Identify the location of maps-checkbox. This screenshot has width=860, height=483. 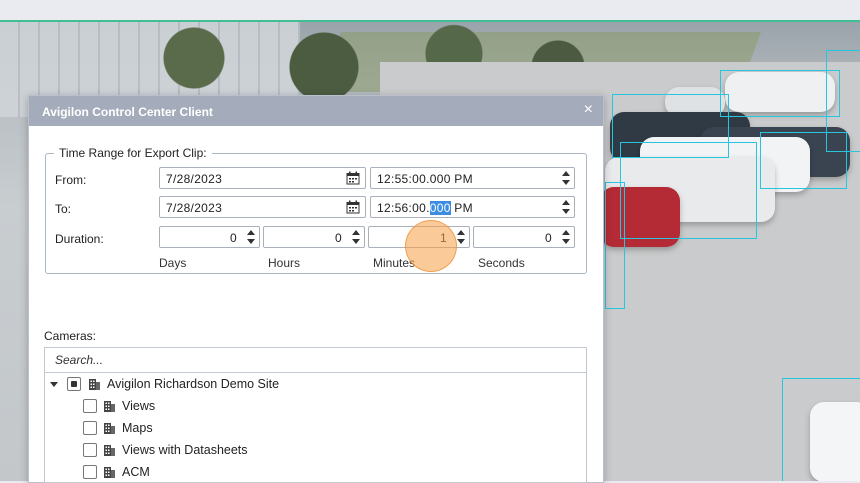
(90, 428).